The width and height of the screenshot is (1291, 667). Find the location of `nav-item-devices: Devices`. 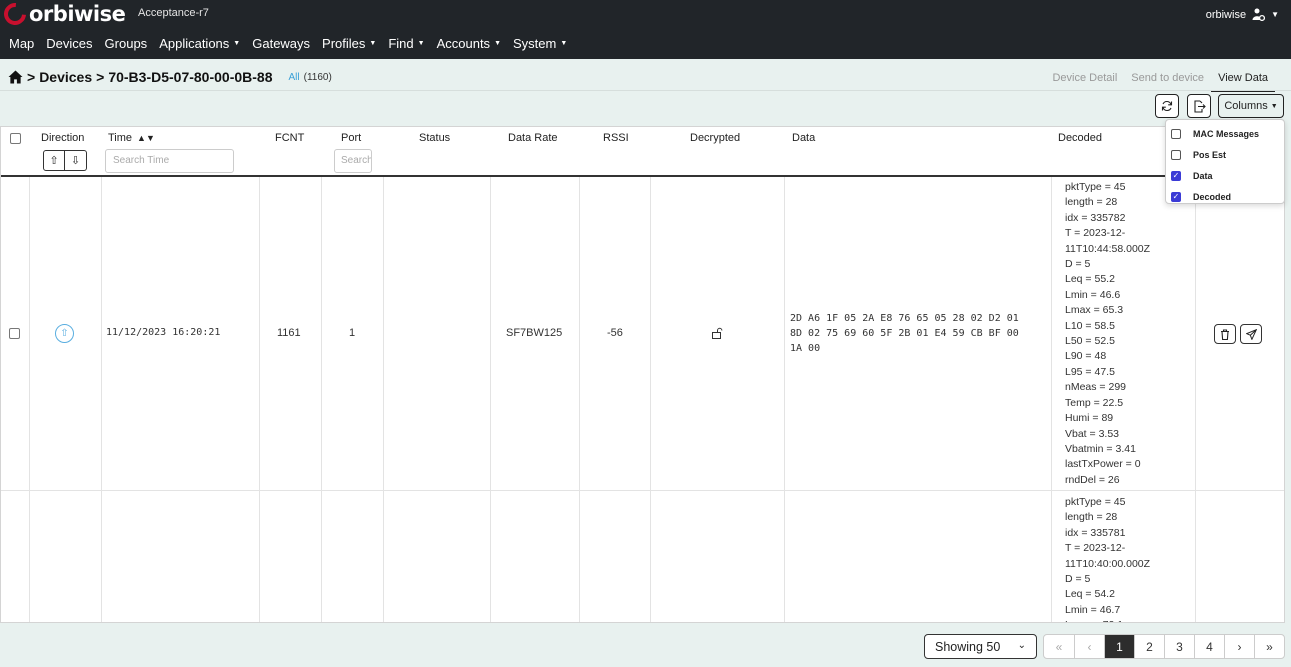

nav-item-devices: Devices is located at coordinates (69, 43).